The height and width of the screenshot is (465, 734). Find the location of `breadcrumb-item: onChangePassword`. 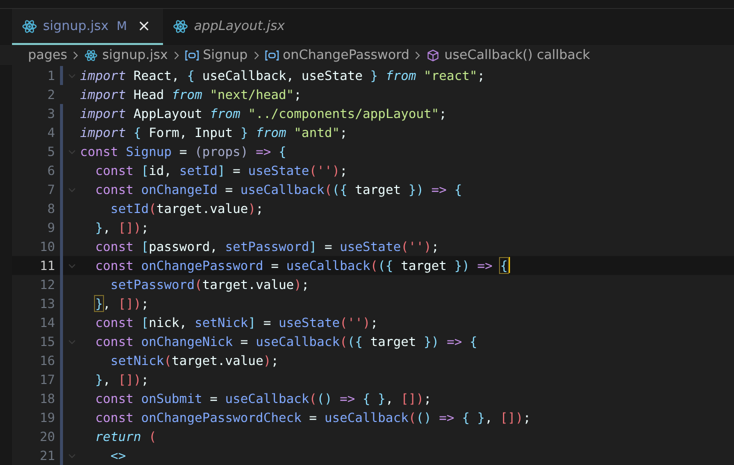

breadcrumb-item: onChangePassword is located at coordinates (337, 55).